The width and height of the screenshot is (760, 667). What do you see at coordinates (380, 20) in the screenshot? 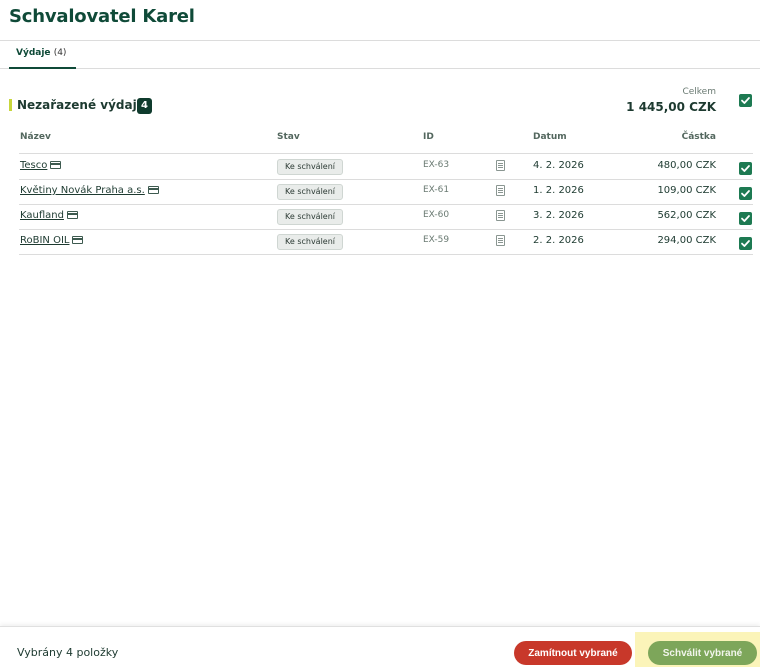
I see `page-header: Schvalovatel Karel` at bounding box center [380, 20].